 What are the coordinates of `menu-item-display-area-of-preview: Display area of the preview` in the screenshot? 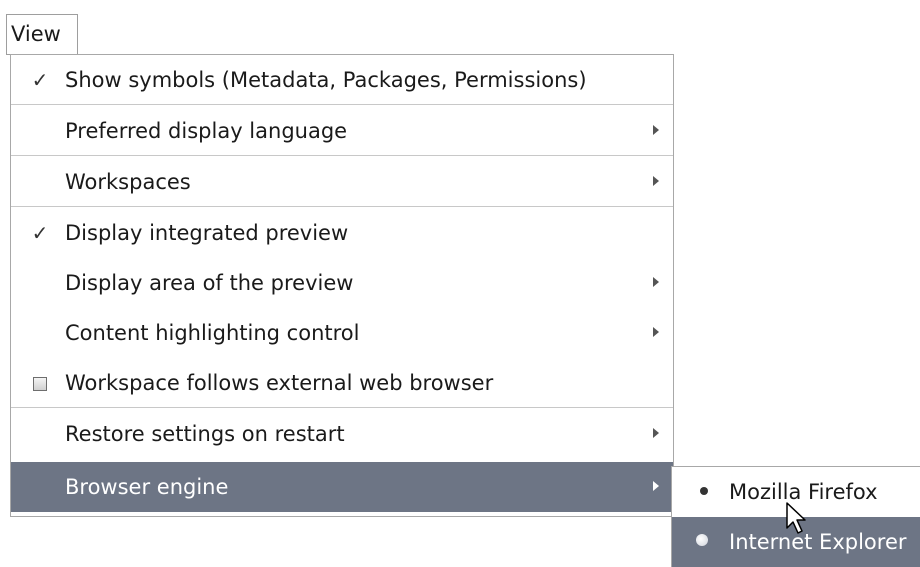 It's located at (342, 283).